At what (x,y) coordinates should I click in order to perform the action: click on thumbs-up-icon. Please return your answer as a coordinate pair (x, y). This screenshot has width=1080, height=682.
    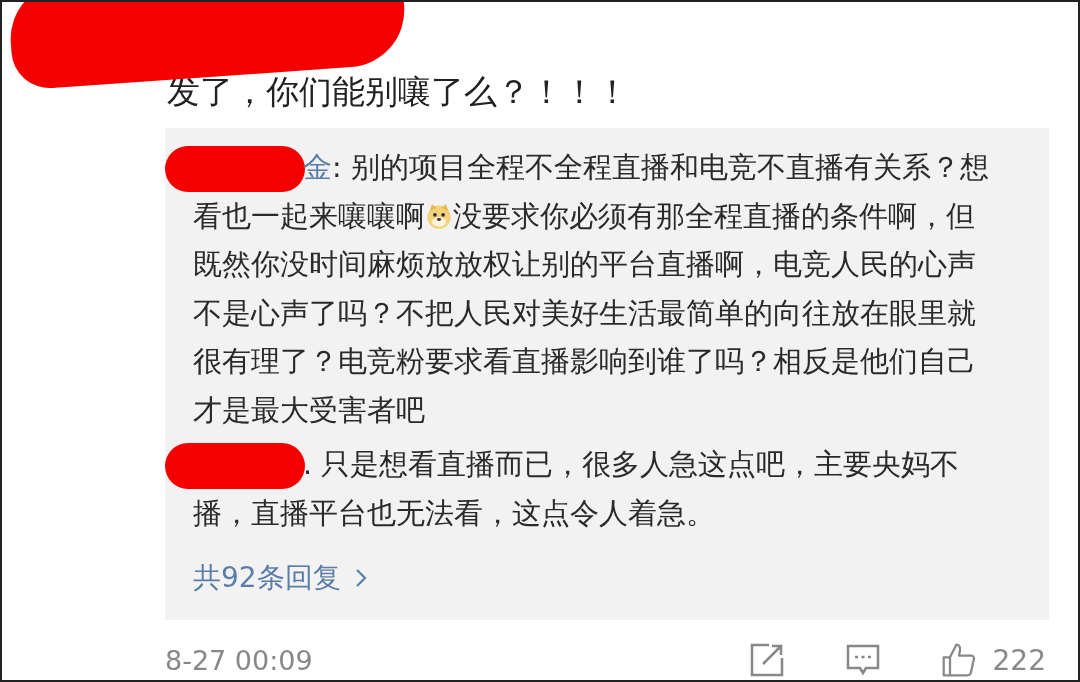
    Looking at the image, I should click on (958, 660).